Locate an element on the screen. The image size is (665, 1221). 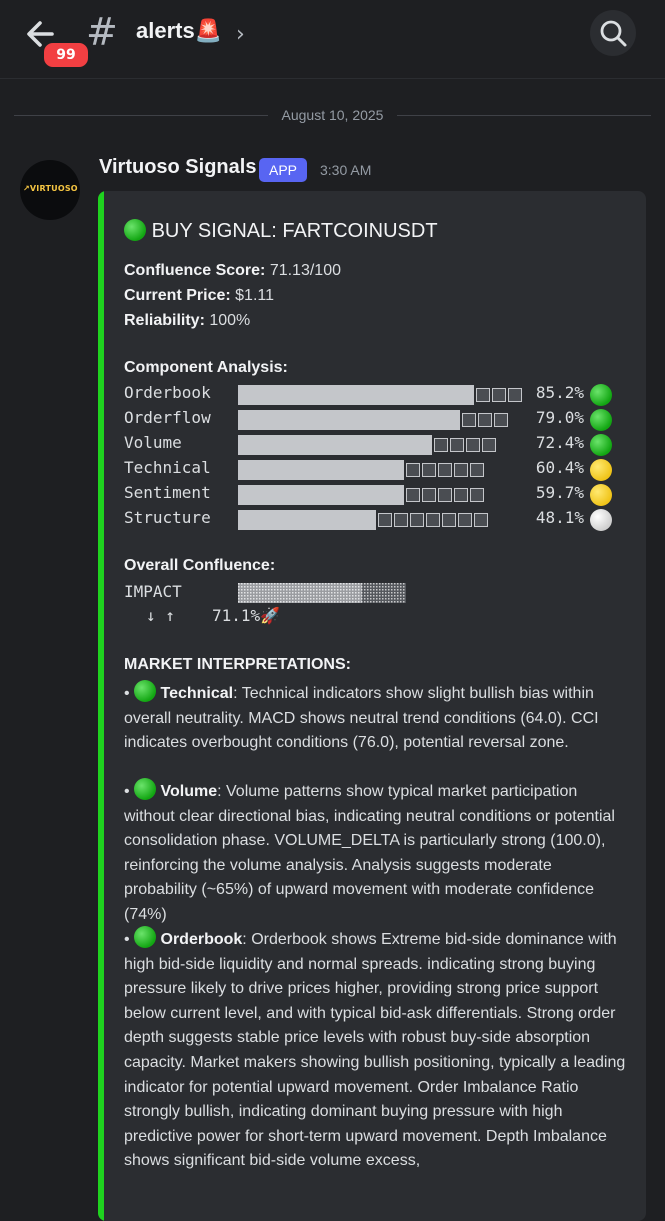
component-percent: 85.2% is located at coordinates (559, 392).